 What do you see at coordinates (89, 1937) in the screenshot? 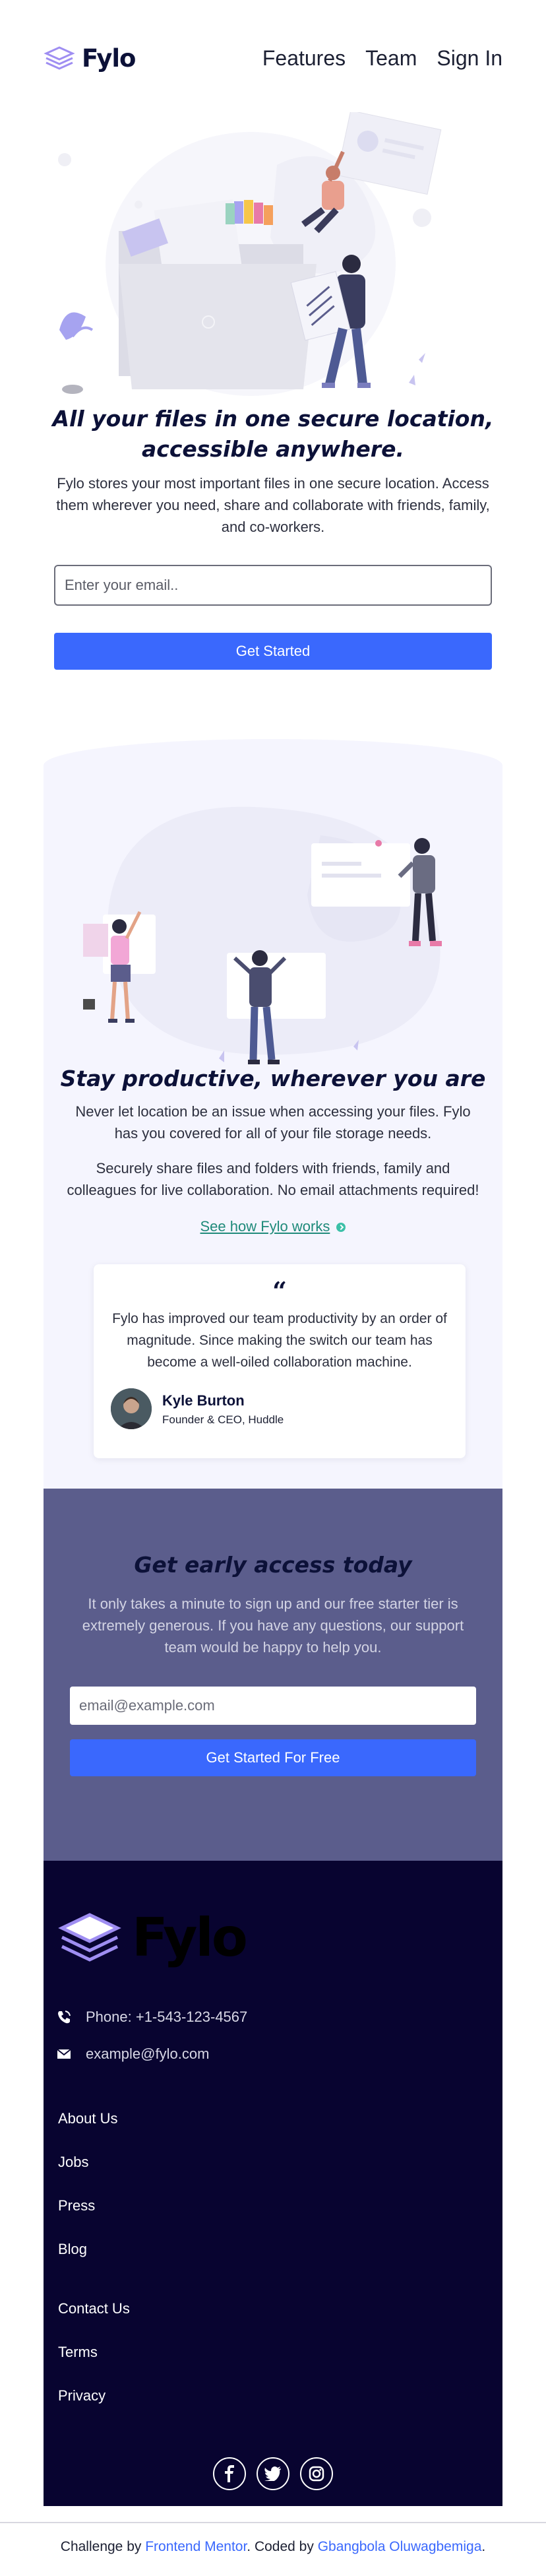
I see `footer-logo-icon` at bounding box center [89, 1937].